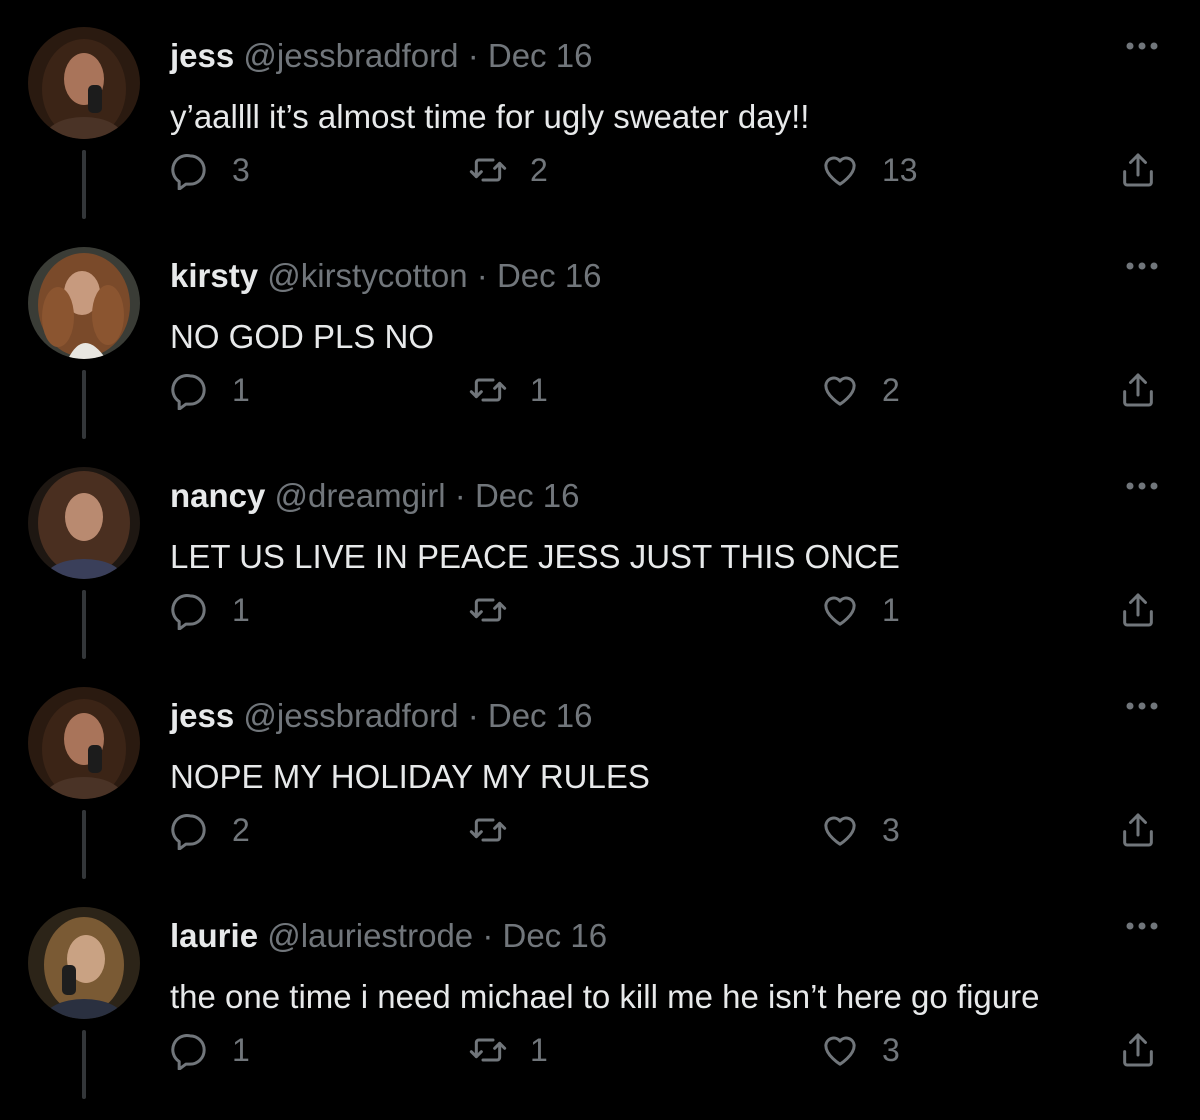 The image size is (1200, 1120). Describe the element at coordinates (539, 169) in the screenshot. I see `retweet-count: 2` at that location.